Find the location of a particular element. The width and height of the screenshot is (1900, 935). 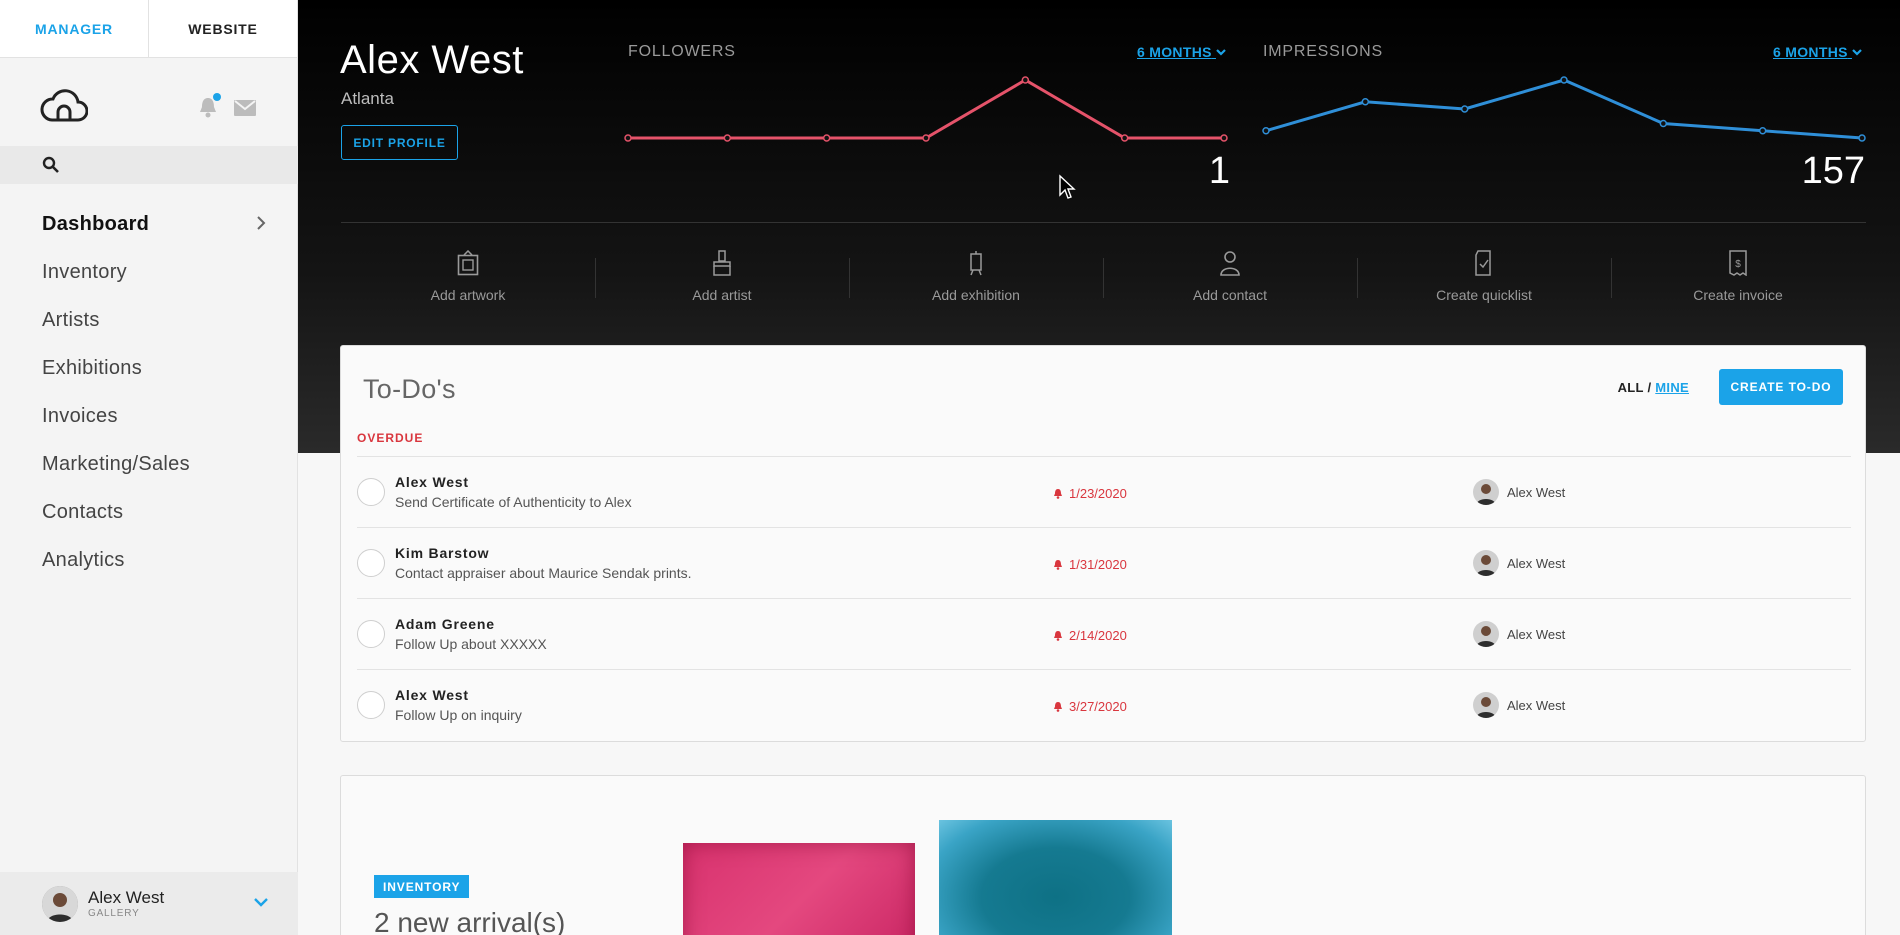

sidebar-item-dashboard: Dashboard is located at coordinates (149, 224).